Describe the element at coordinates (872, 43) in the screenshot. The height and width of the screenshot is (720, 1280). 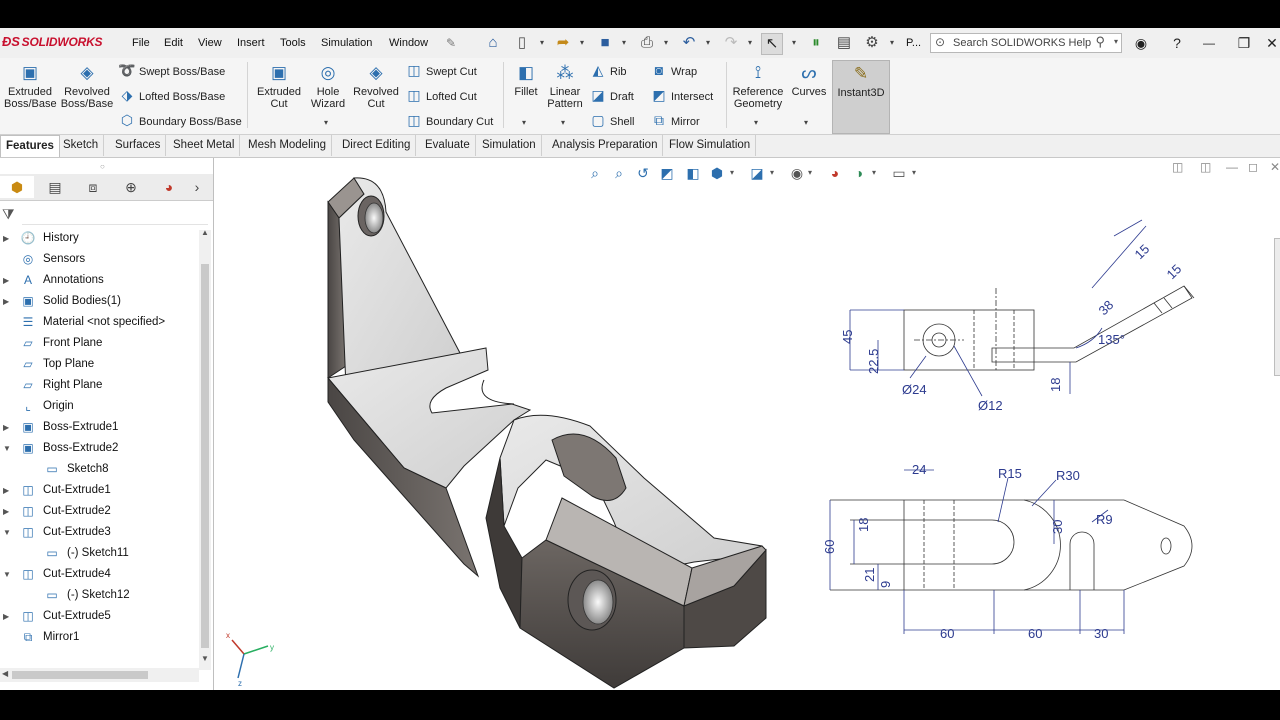
I see `options-gear-icon: ⚙` at that location.